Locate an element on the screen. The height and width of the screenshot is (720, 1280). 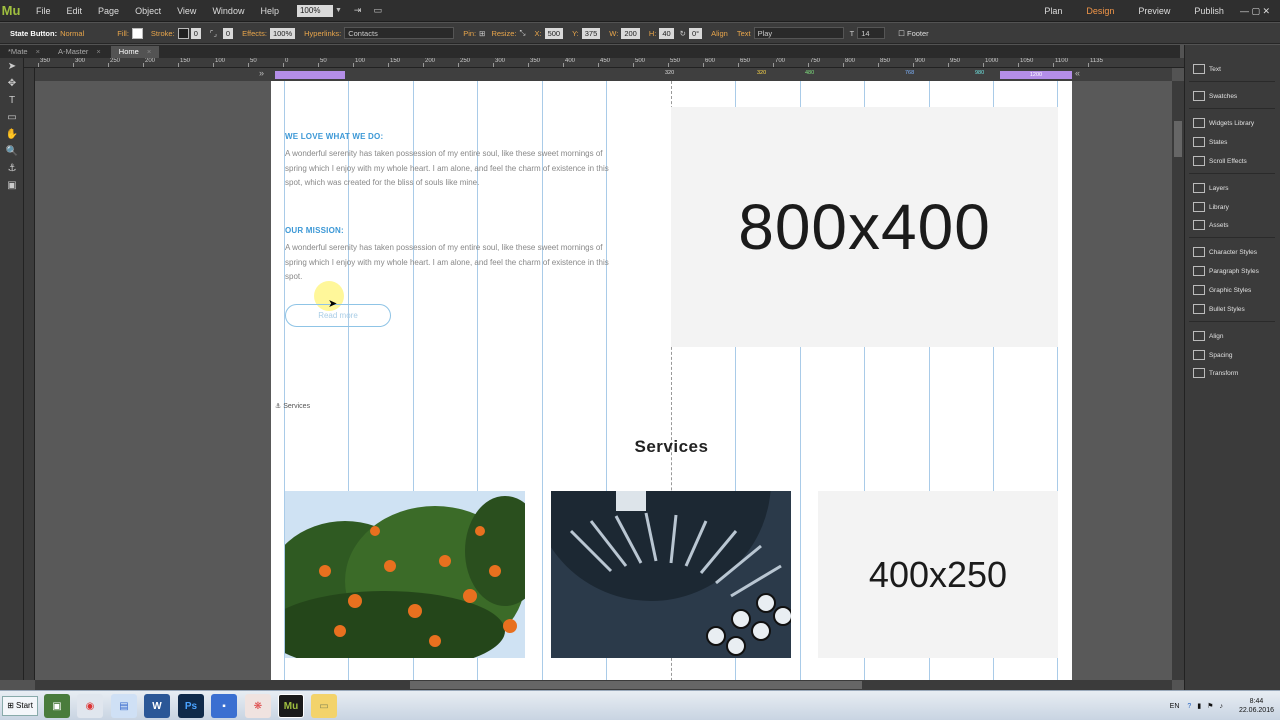
breakpoint-max: 1200 is located at coordinates (1036, 75).